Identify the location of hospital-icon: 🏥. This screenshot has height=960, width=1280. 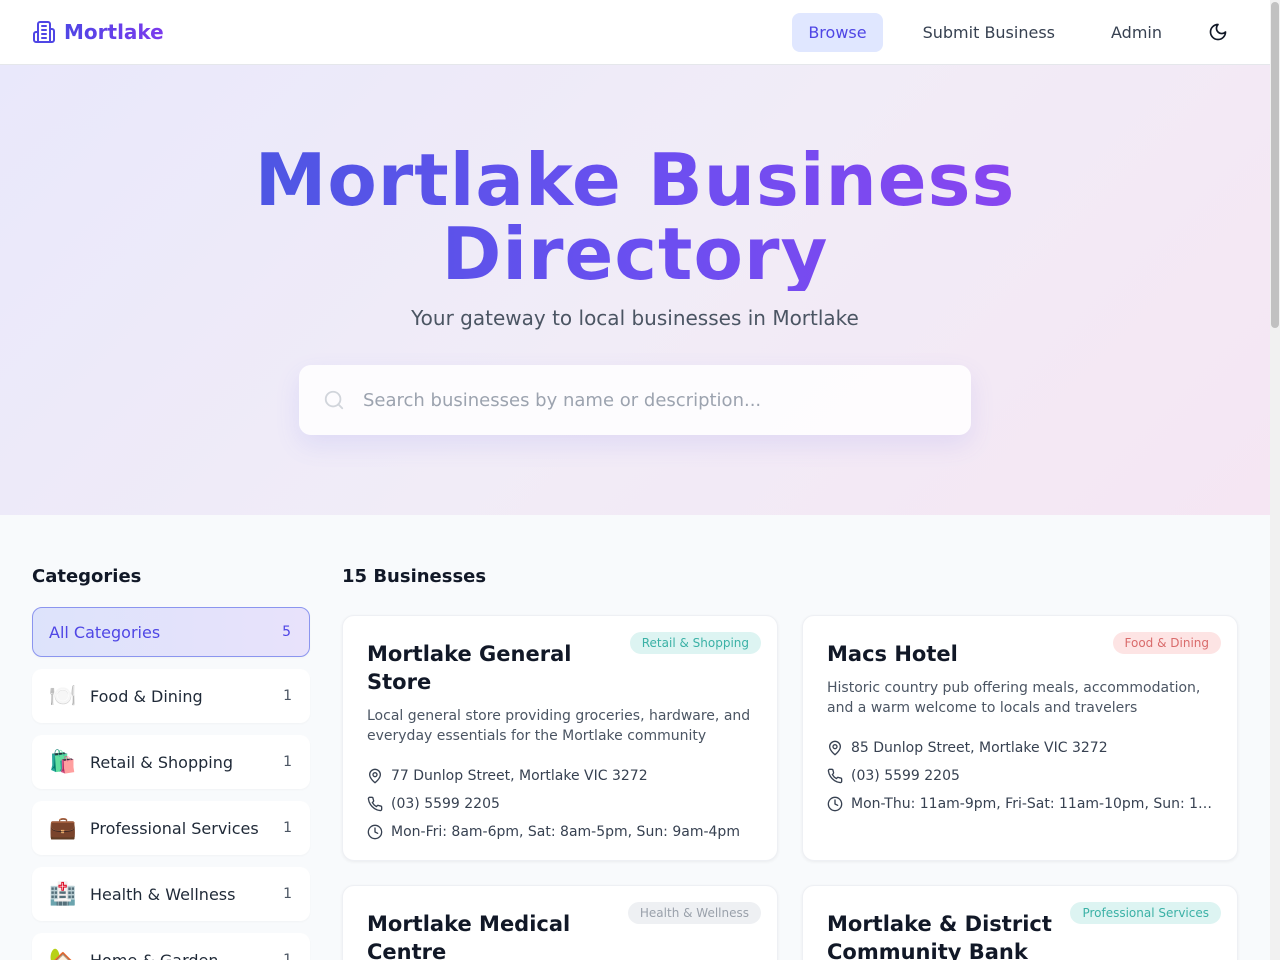
(63, 894).